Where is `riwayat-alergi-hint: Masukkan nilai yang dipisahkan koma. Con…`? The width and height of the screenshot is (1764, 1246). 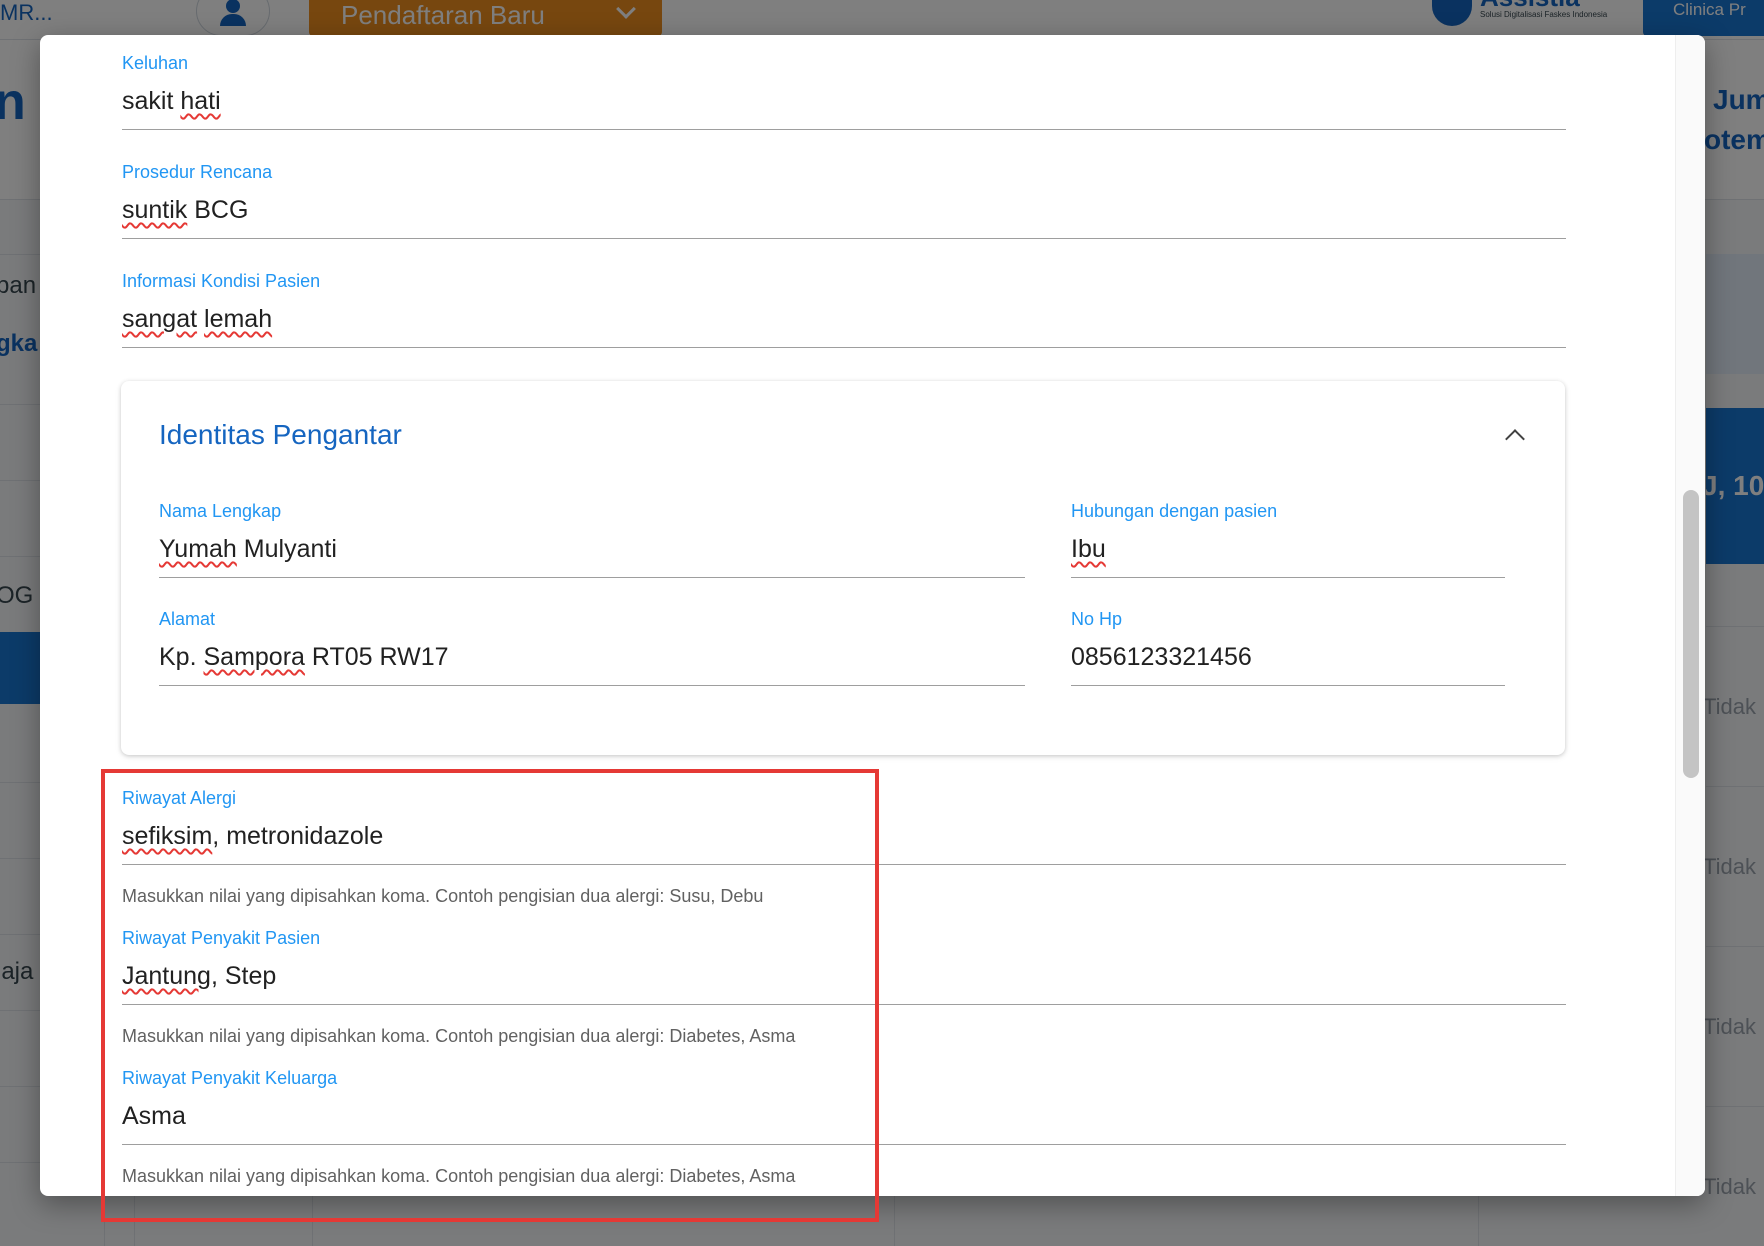 riwayat-alergi-hint: Masukkan nilai yang dipisahkan koma. Con… is located at coordinates (443, 896).